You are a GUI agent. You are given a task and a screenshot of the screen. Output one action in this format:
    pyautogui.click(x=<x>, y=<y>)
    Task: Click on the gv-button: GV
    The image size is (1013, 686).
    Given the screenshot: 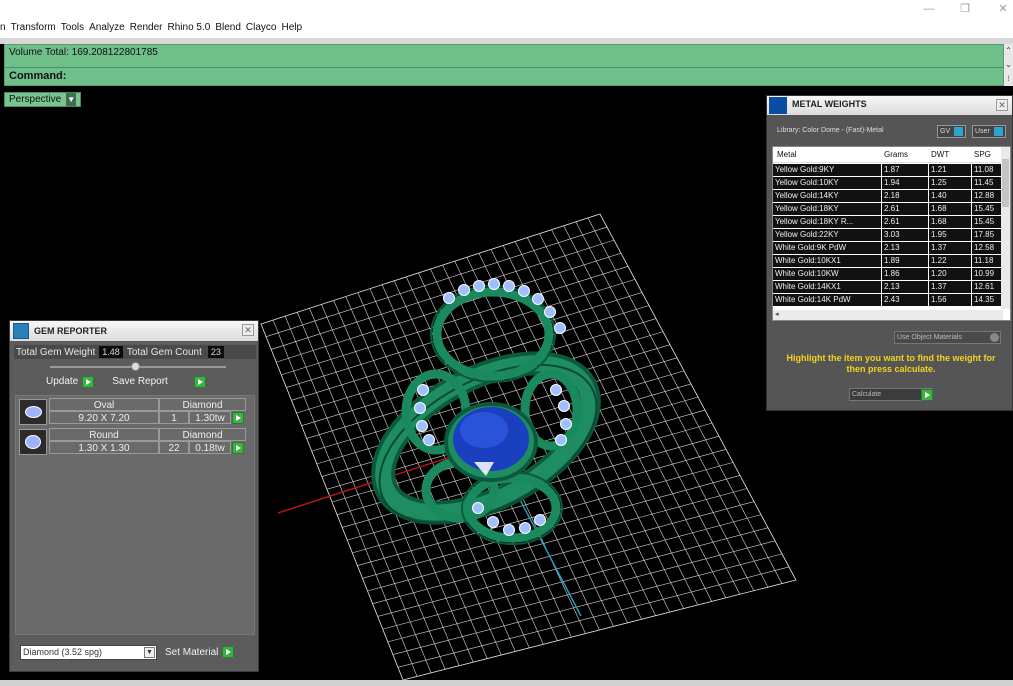 What is the action you would take?
    pyautogui.click(x=952, y=131)
    